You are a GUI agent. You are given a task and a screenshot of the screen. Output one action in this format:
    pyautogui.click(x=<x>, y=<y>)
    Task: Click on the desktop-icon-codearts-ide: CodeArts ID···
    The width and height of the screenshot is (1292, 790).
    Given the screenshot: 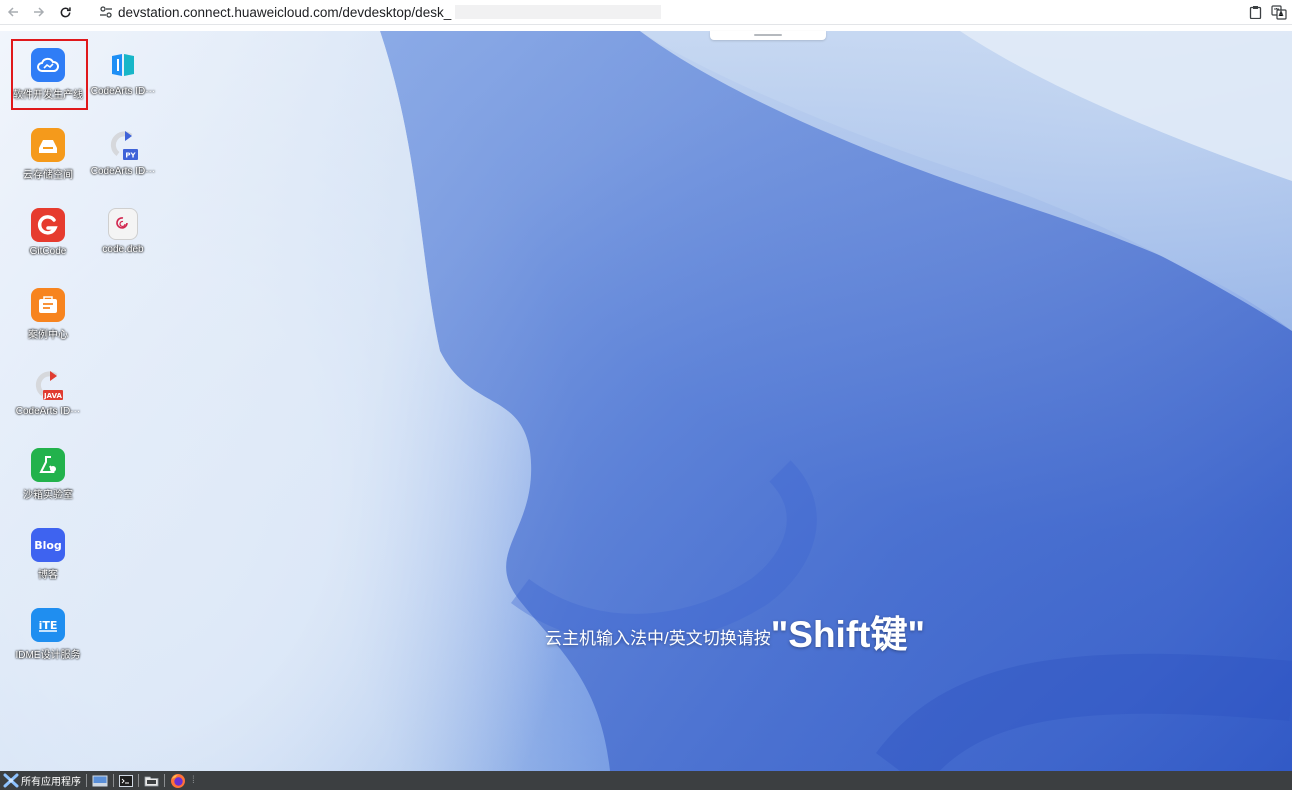 What is the action you would take?
    pyautogui.click(x=123, y=72)
    